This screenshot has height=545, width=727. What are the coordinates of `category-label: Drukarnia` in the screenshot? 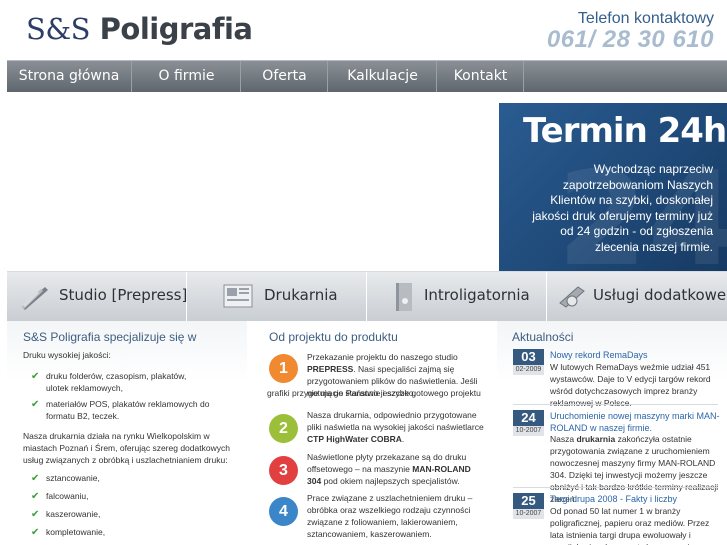 It's located at (301, 295).